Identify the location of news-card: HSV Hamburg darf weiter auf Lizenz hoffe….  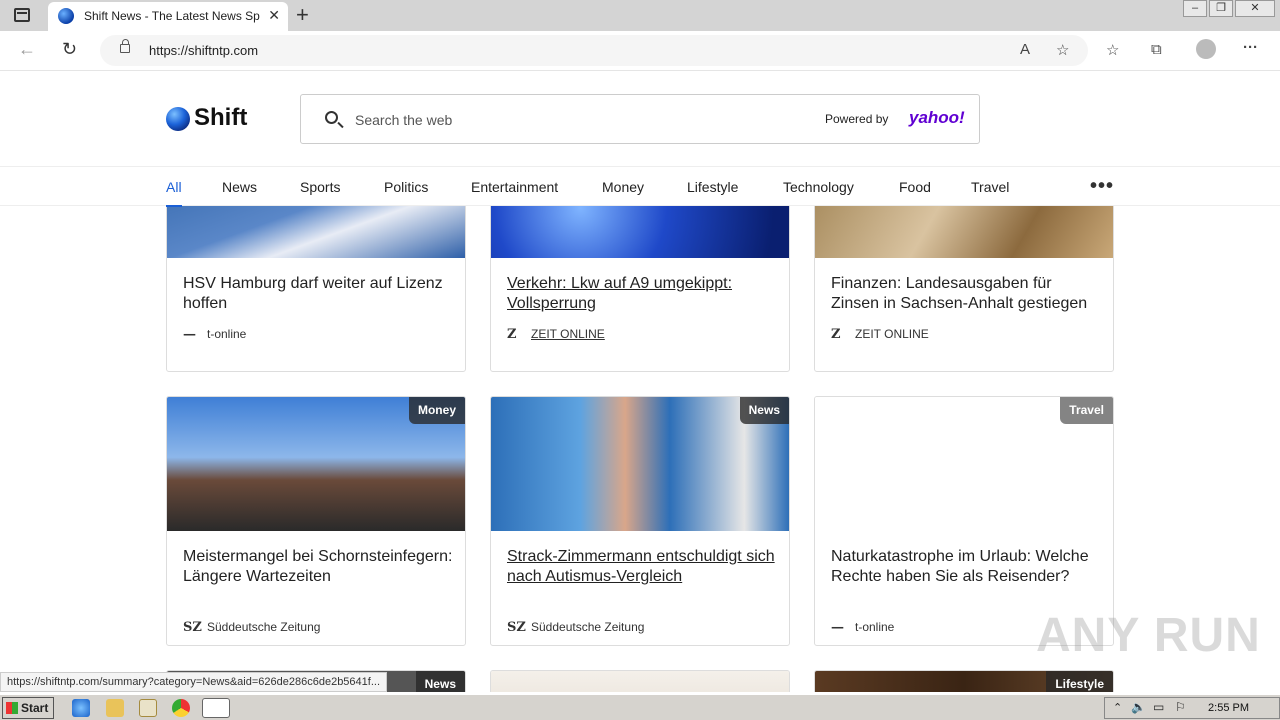
(316, 289).